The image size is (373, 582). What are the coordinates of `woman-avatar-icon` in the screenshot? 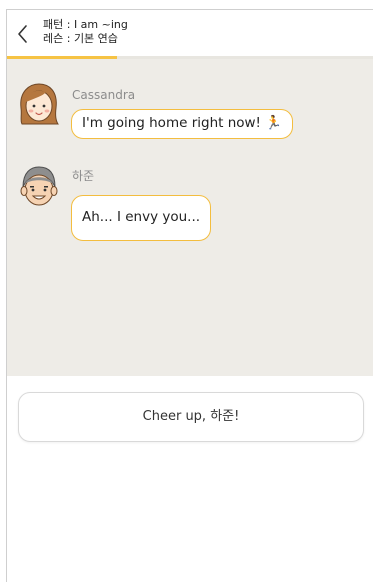 It's located at (38, 104).